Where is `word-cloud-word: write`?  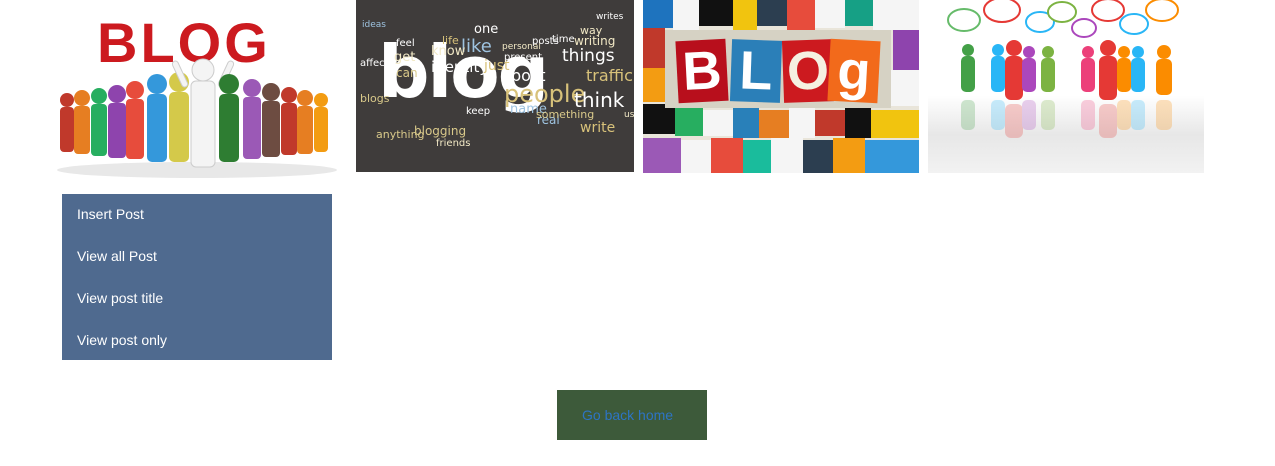
word-cloud-word: write is located at coordinates (598, 128).